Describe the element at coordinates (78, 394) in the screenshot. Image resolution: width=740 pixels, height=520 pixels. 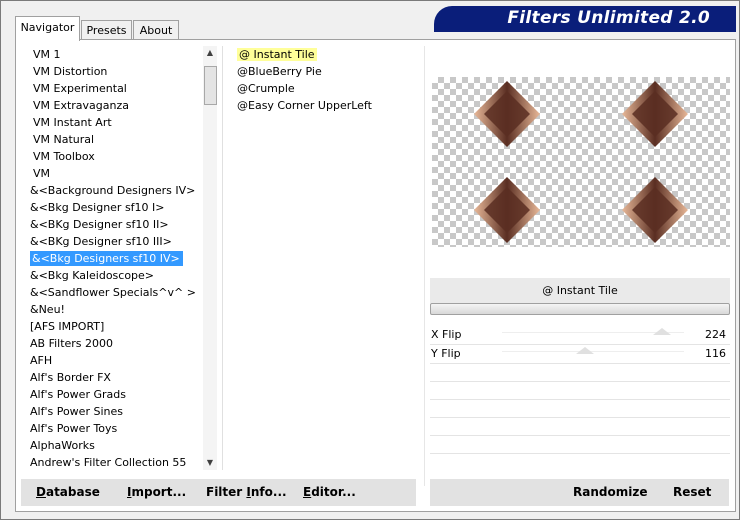
I see `category-item-label: Alf's Power Grads` at that location.